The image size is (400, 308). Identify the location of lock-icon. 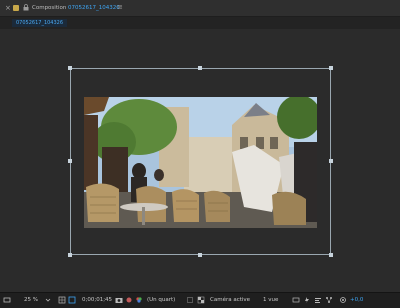
(26, 7).